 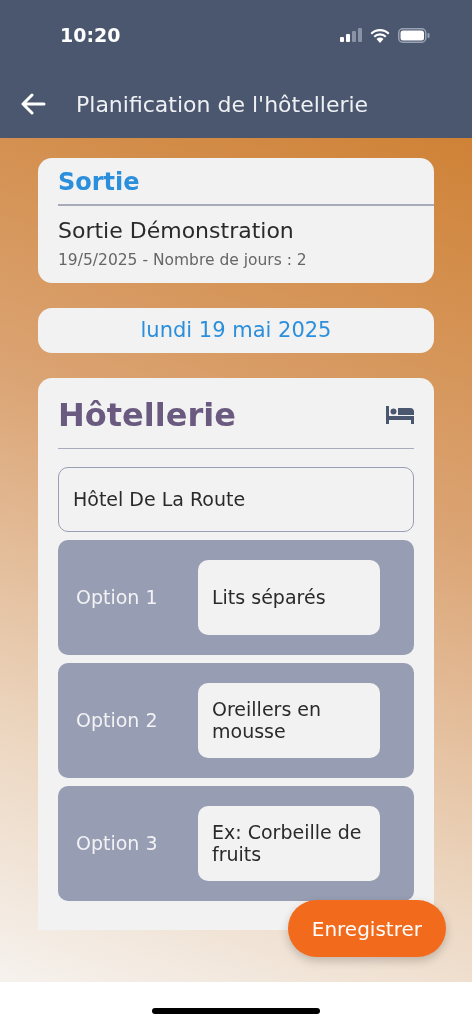 What do you see at coordinates (117, 843) in the screenshot?
I see `option-label: Option 3` at bounding box center [117, 843].